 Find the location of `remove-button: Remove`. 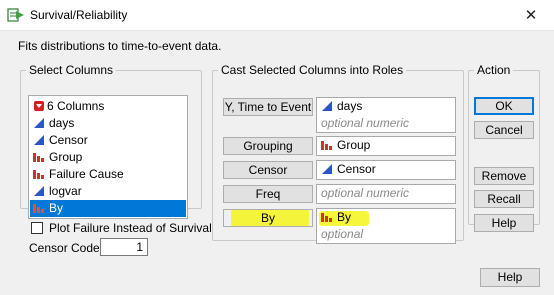

remove-button: Remove is located at coordinates (504, 176).